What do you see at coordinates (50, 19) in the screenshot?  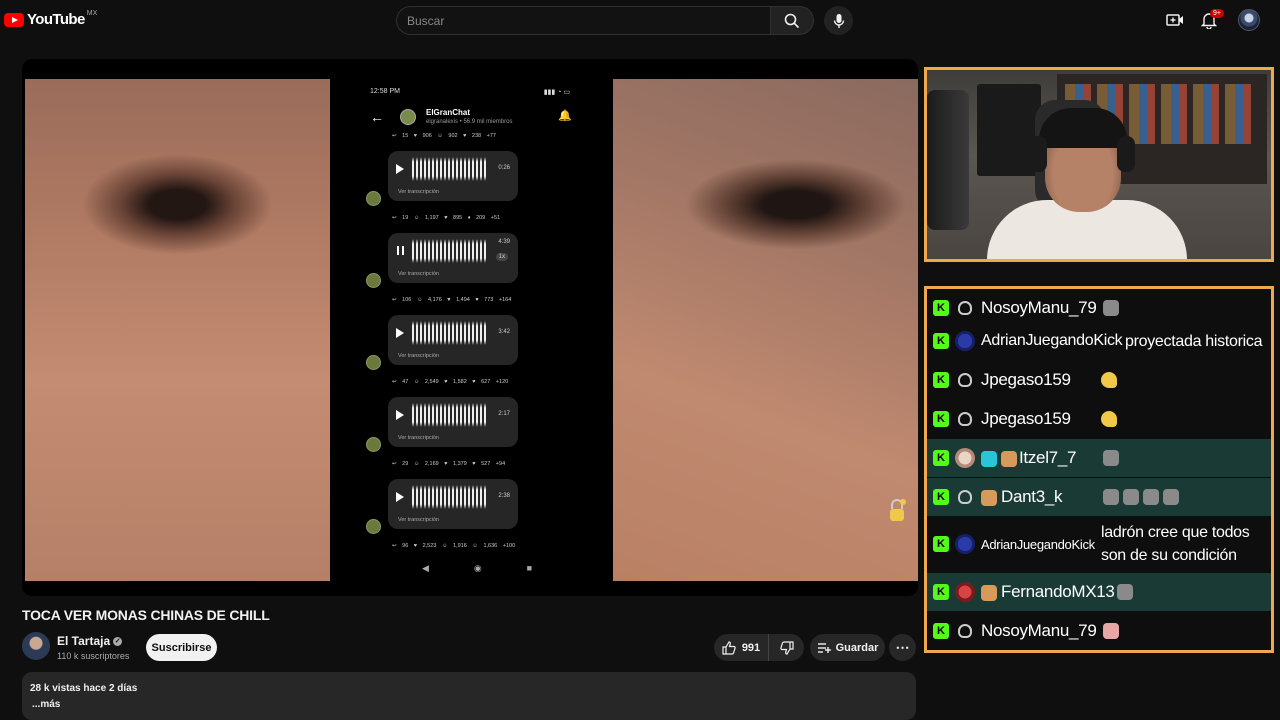 I see `youtube-logo: YouTube MX` at bounding box center [50, 19].